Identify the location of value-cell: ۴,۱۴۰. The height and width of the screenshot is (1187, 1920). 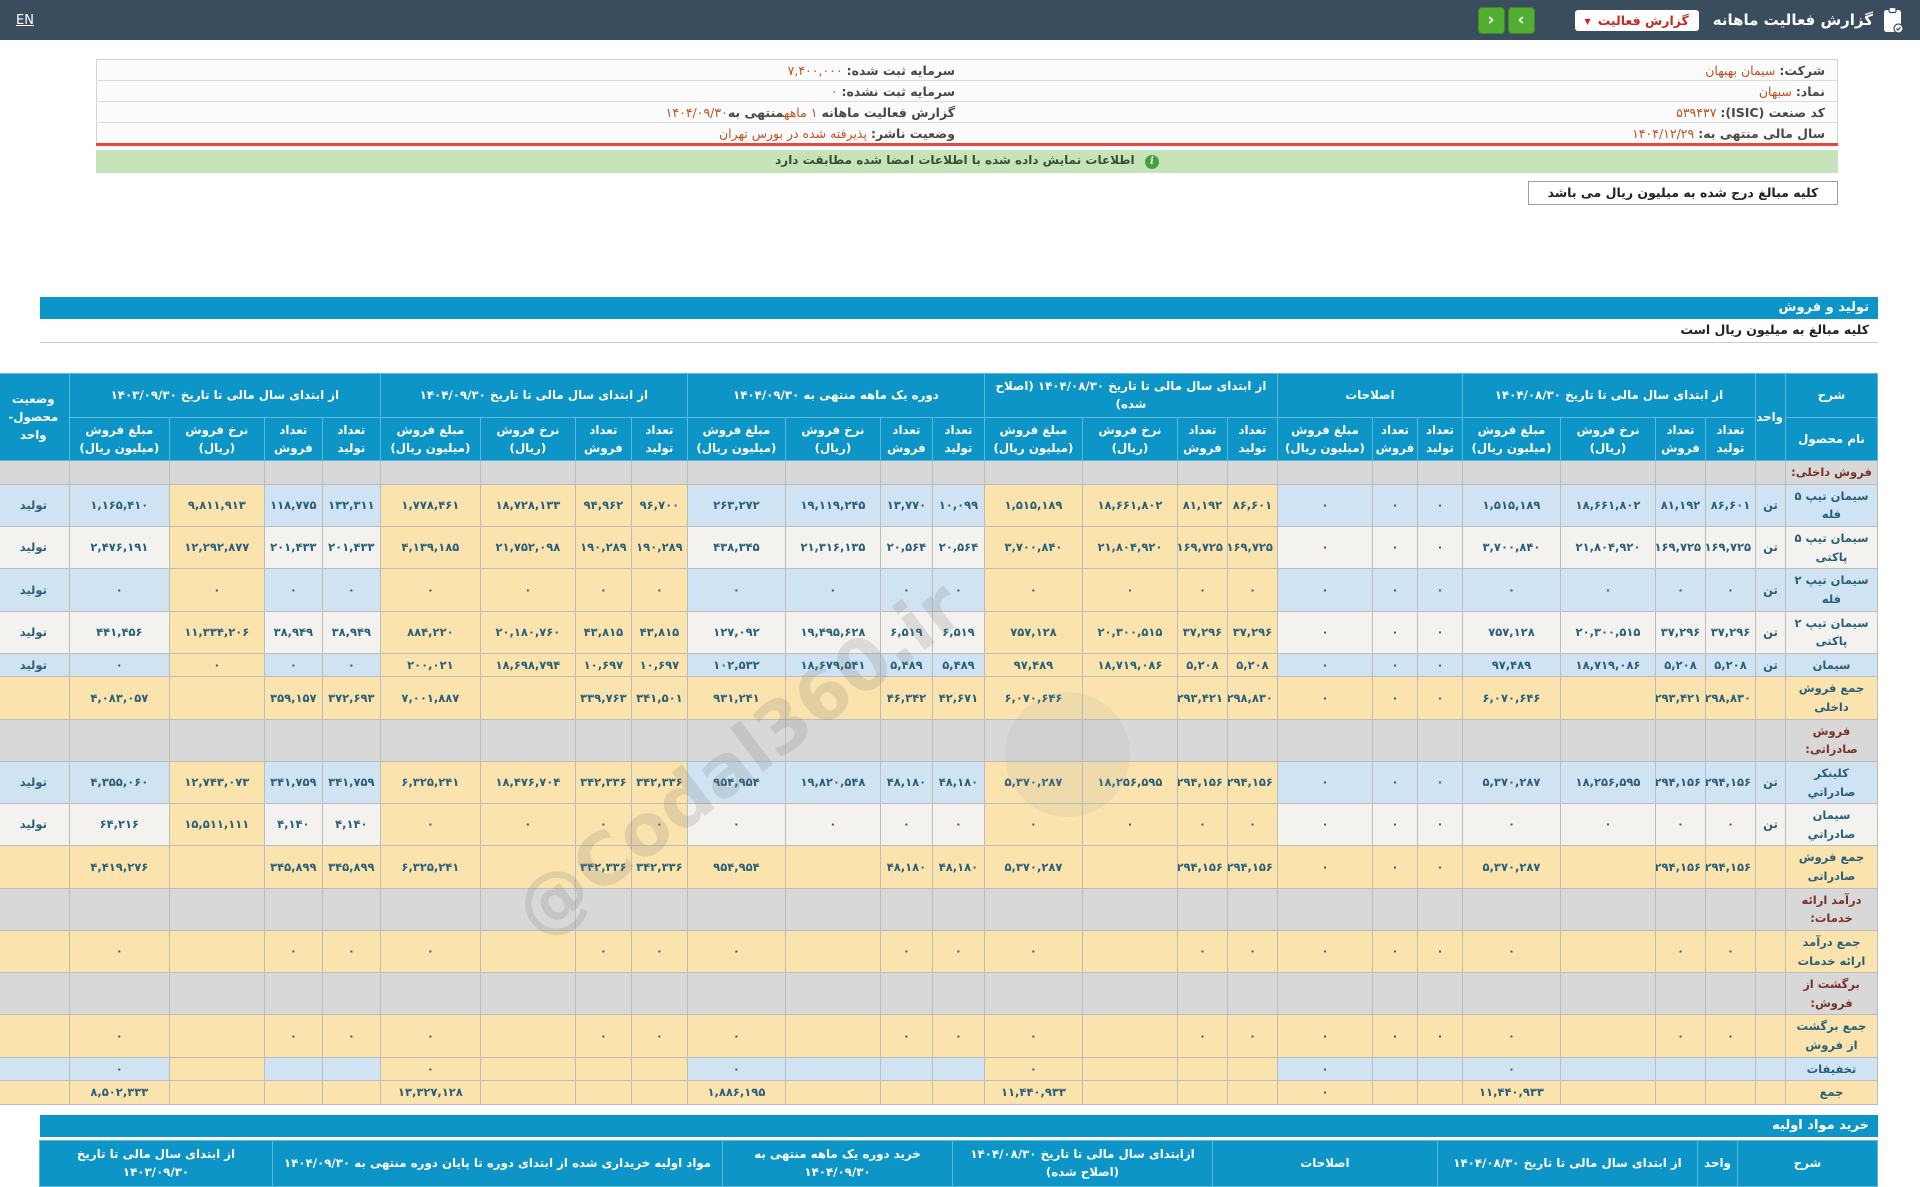
(293, 825).